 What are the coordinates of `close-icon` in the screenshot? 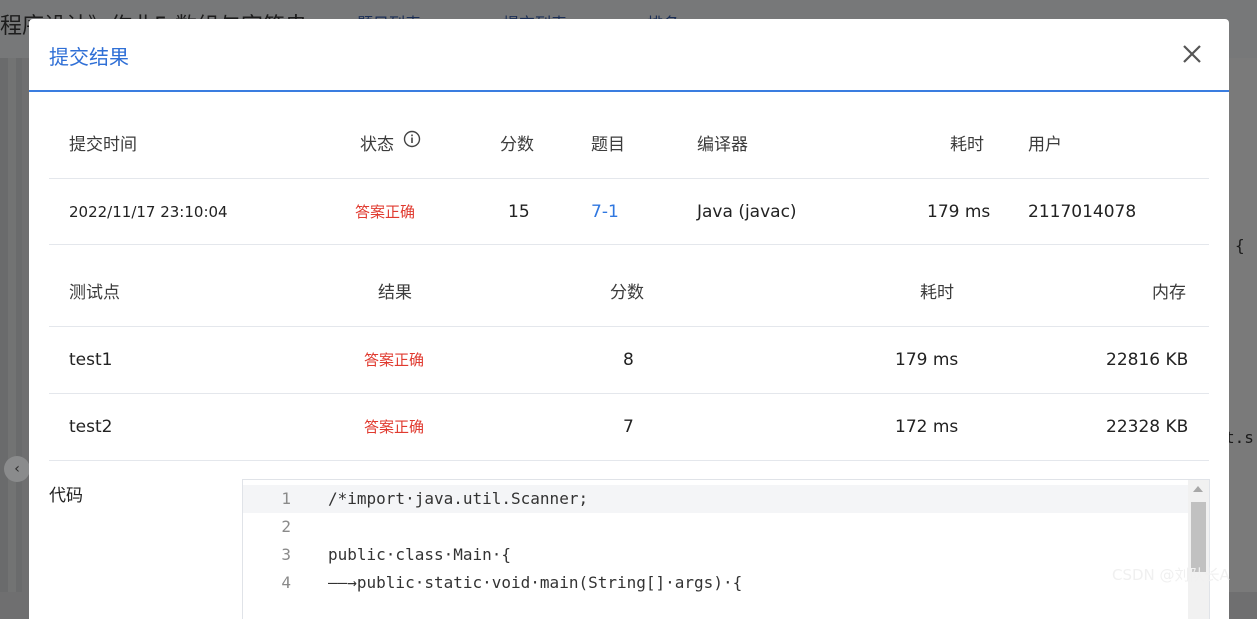 It's located at (1192, 54).